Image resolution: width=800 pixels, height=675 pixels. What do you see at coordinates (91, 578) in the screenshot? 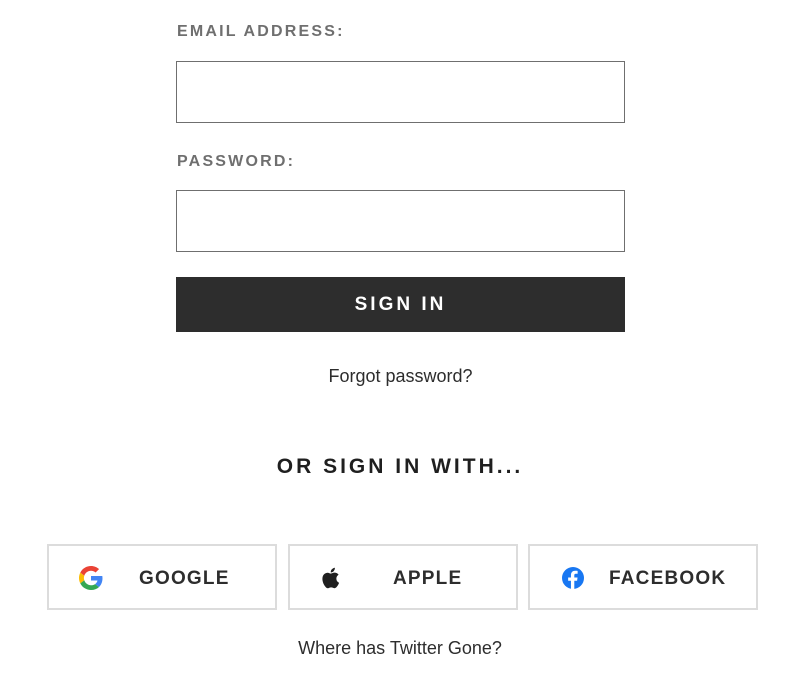
I see `google-icon` at bounding box center [91, 578].